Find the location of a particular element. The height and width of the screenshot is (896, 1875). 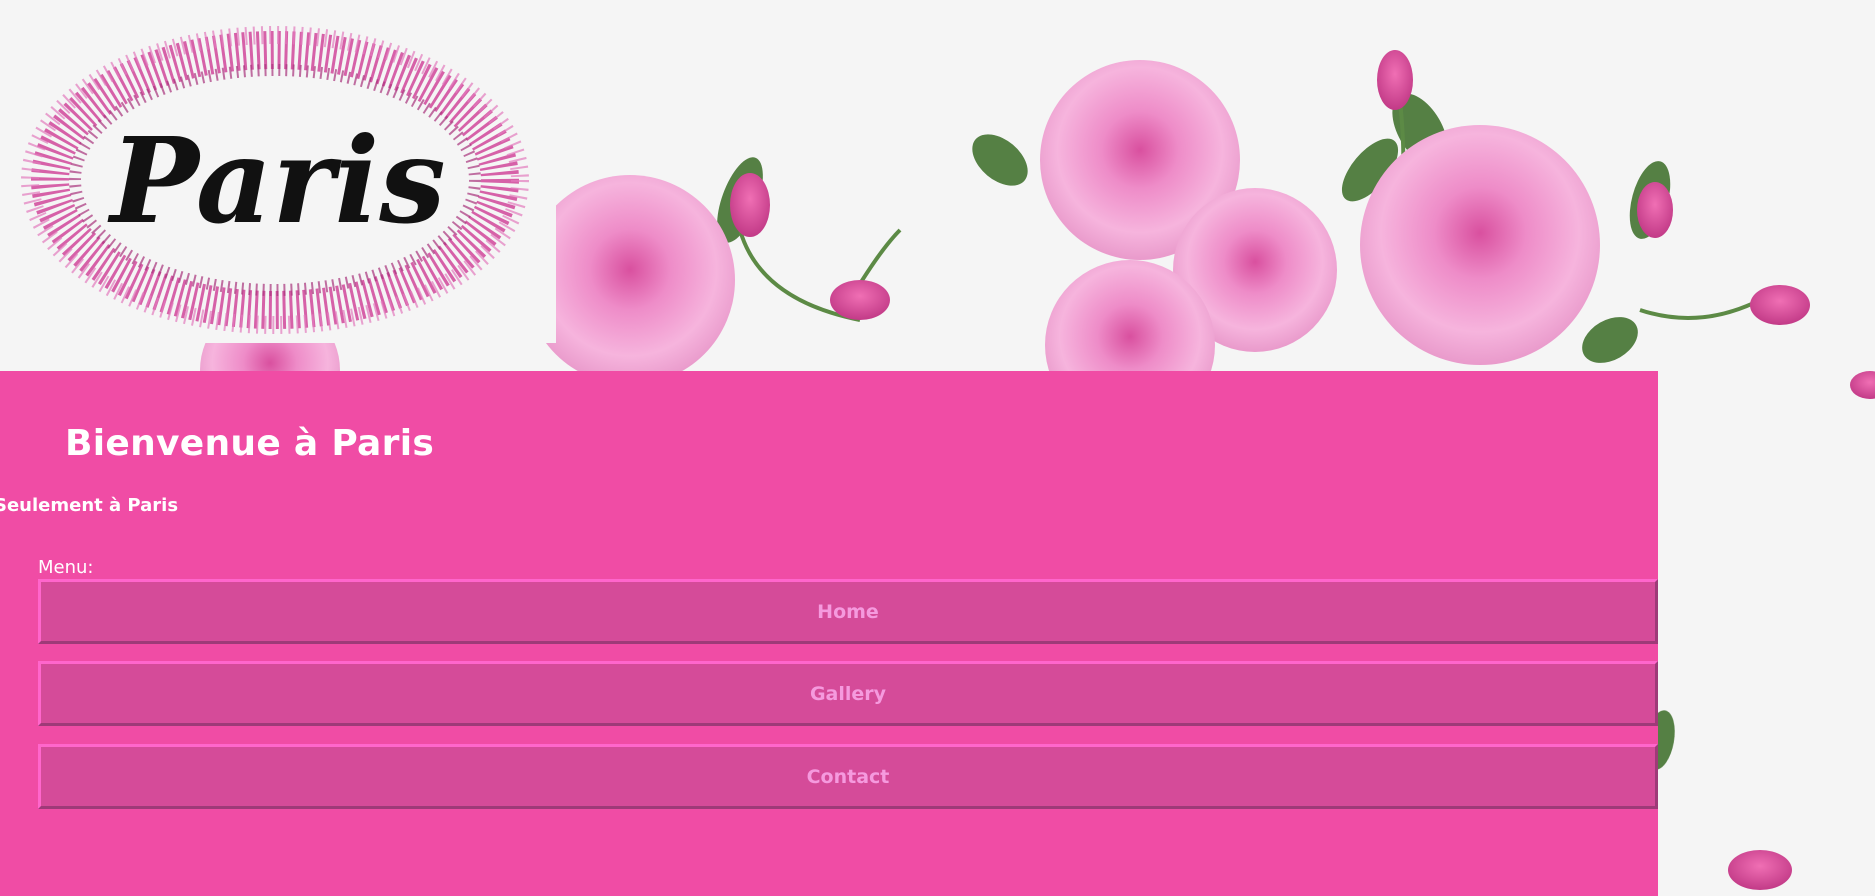

home-button-label: Home is located at coordinates (848, 611).